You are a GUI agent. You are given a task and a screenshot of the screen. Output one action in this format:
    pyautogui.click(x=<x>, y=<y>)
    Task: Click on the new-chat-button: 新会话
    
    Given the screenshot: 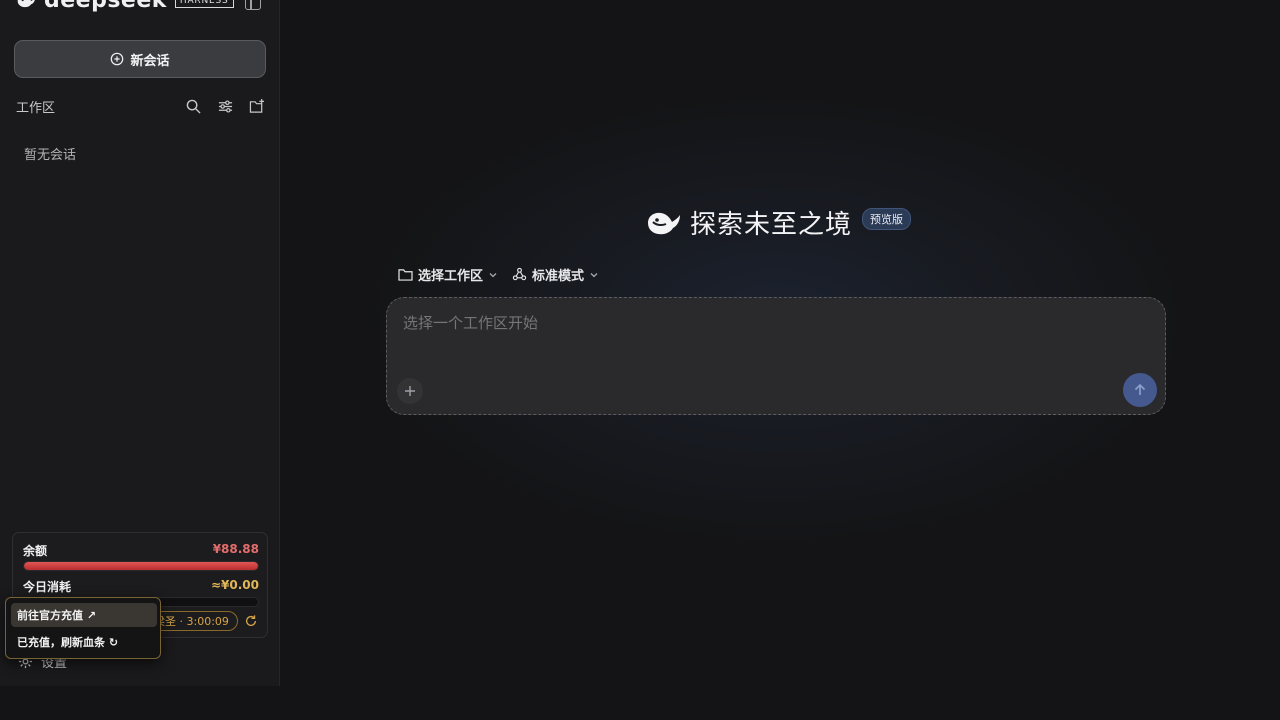 What is the action you would take?
    pyautogui.click(x=140, y=59)
    